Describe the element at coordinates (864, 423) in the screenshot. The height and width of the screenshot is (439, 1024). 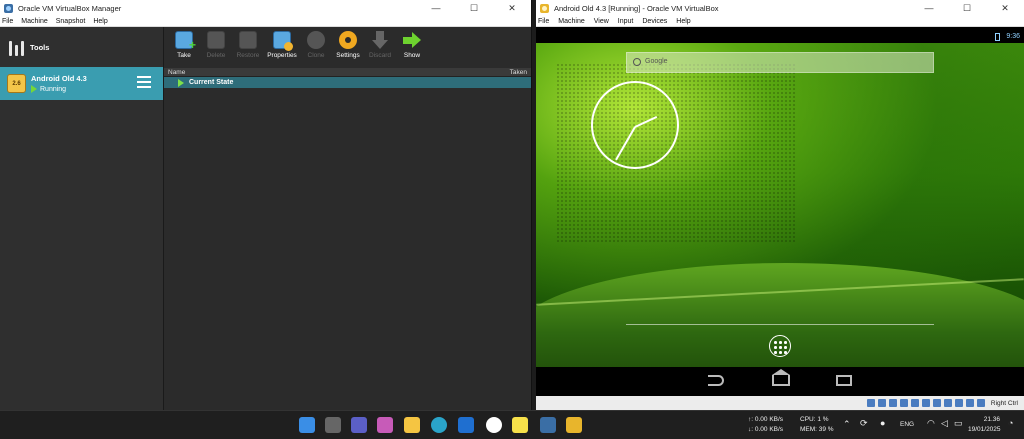
I see `sync-icon: ⟳` at that location.